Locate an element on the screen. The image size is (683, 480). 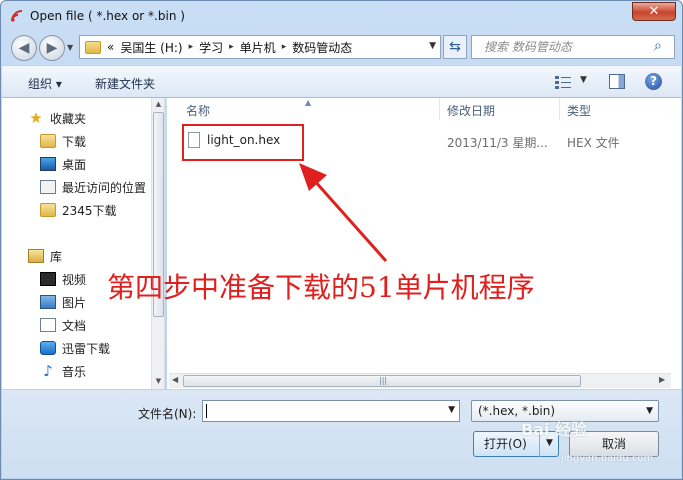
refresh-icon: ⇆ is located at coordinates (455, 47).